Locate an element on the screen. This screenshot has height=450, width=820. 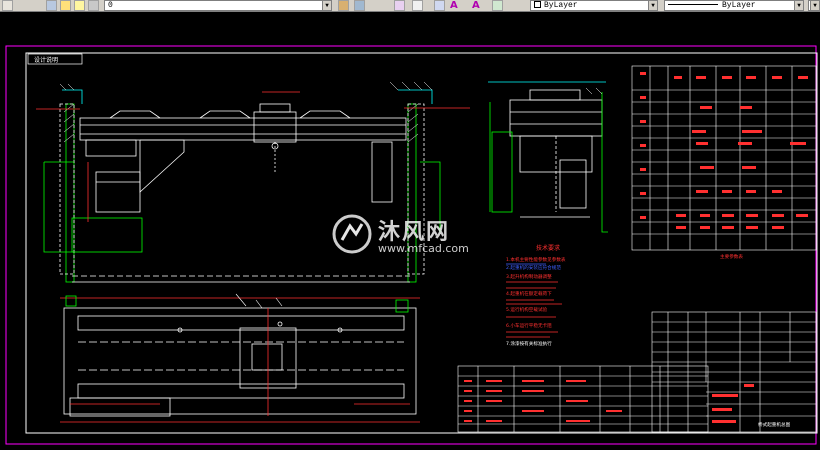
params-title: 主要参数表 is located at coordinates (731, 256).